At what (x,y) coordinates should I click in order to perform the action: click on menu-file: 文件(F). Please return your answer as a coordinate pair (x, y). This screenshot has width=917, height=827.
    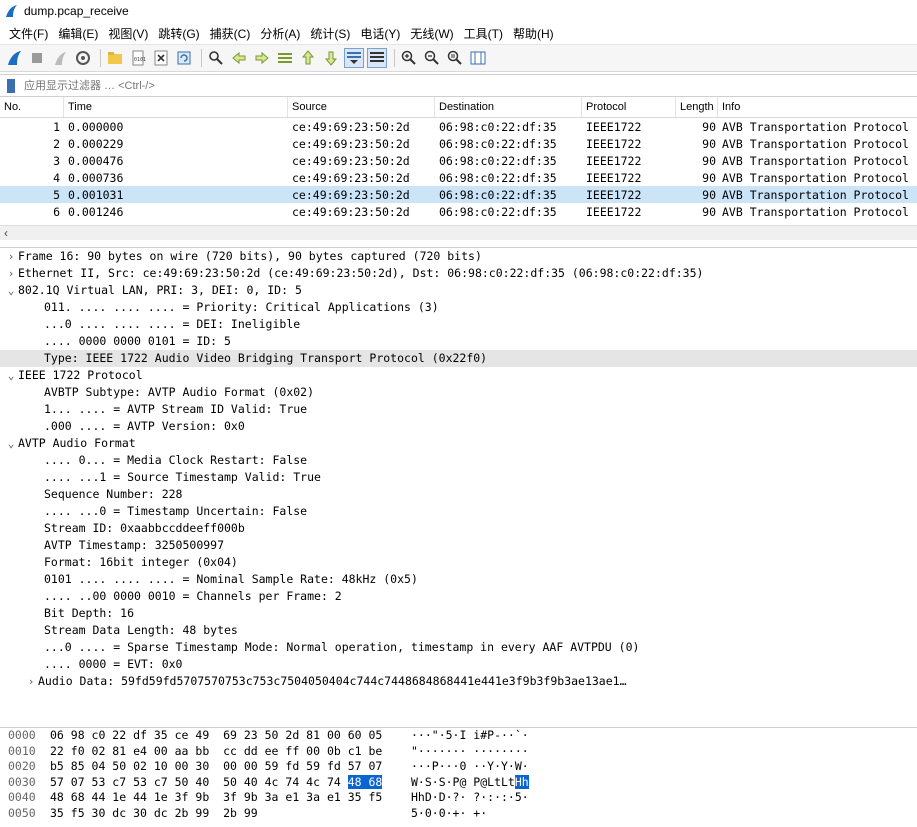
    Looking at the image, I should click on (28, 33).